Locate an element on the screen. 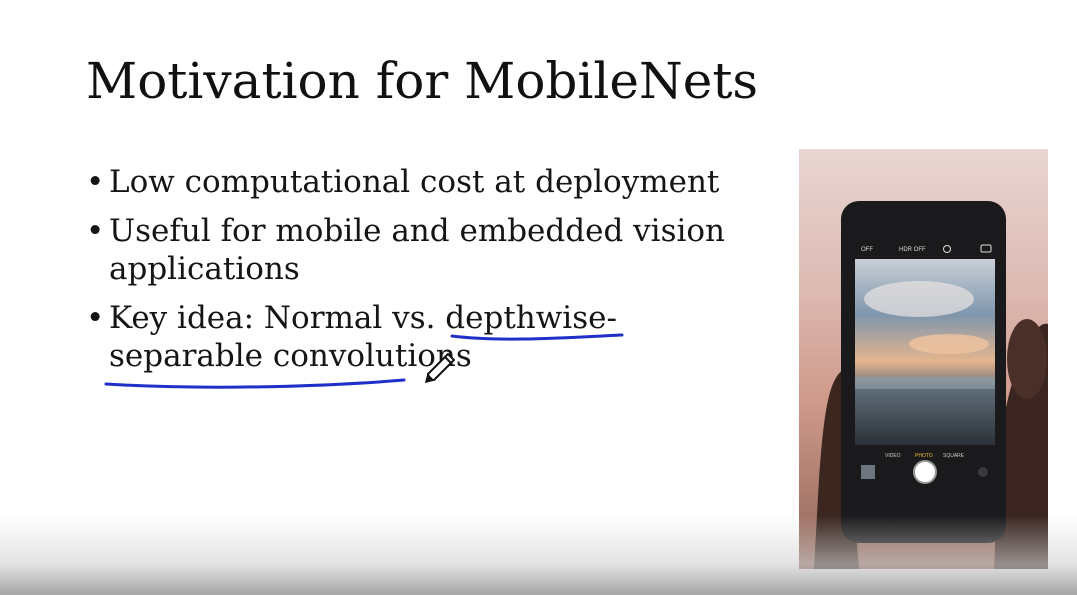 Image resolution: width=1077 pixels, height=595 pixels. bullet-text: applications is located at coordinates (204, 269).